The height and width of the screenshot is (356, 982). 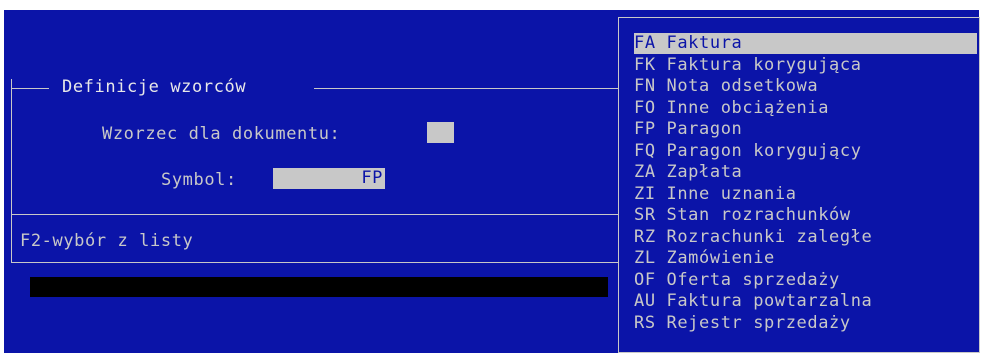 I want to click on symbol-field: FP, so click(x=329, y=178).